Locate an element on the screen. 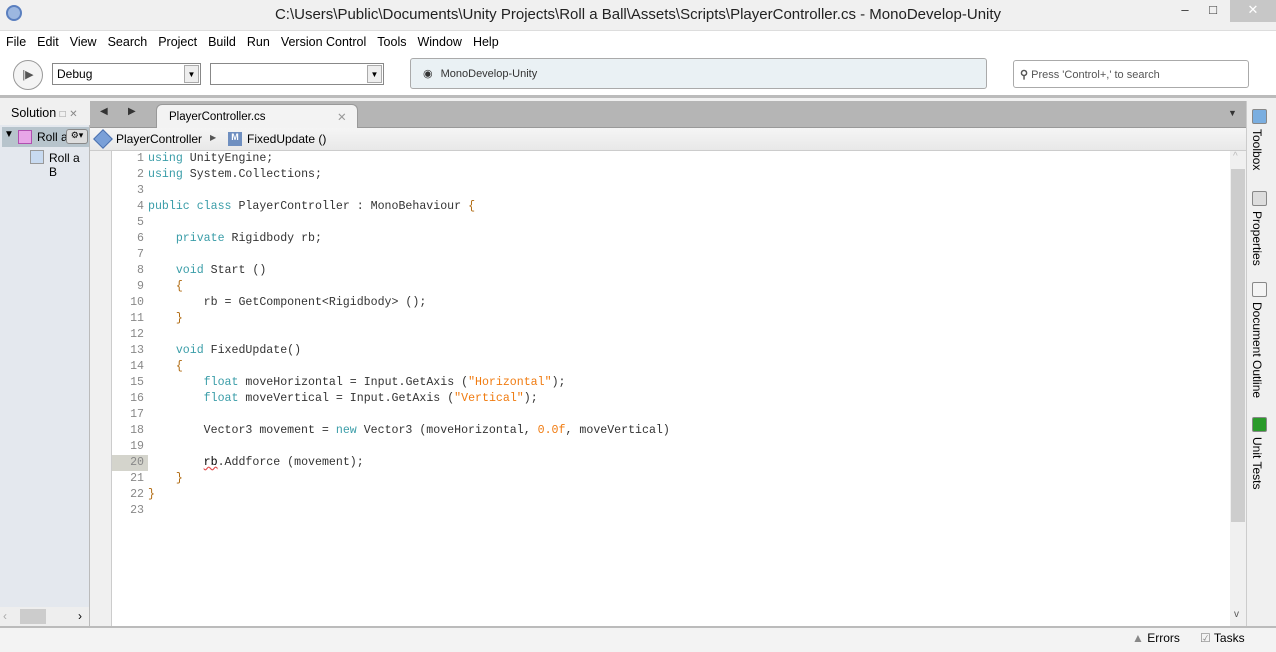  code-line: 11 } is located at coordinates (671, 319).